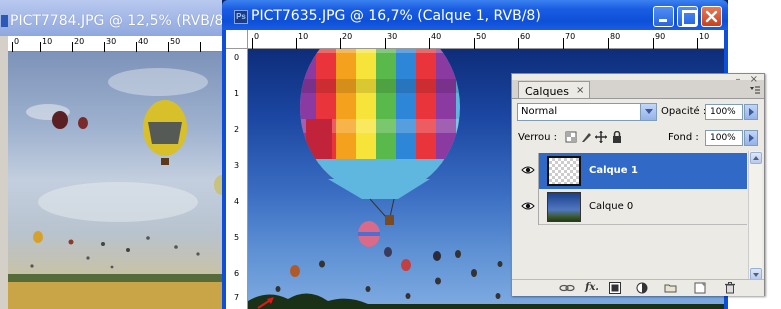 The width and height of the screenshot is (781, 309). I want to click on lock-pixels-brush-icon, so click(586, 137).